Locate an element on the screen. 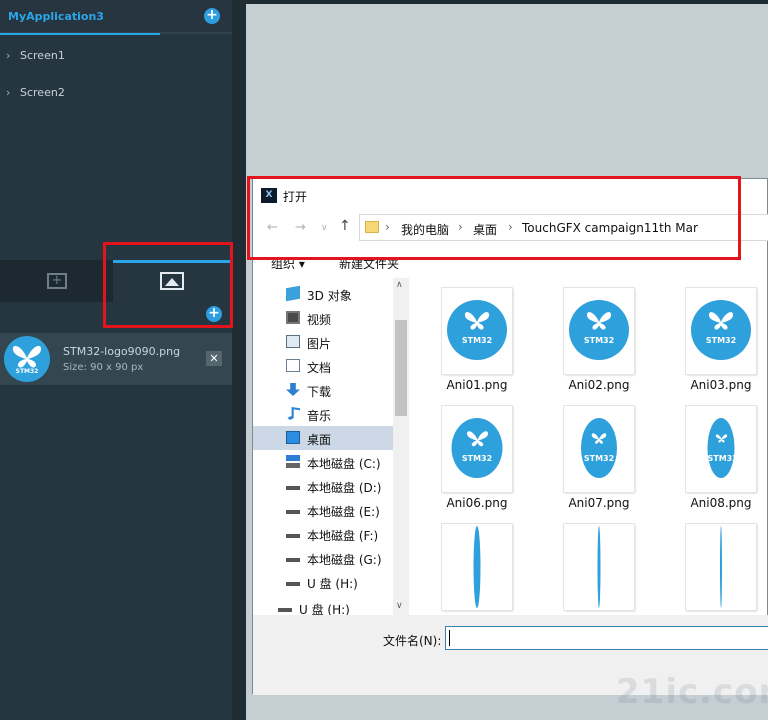 The width and height of the screenshot is (768, 720). nav-item-label: 音乐 is located at coordinates (319, 416).